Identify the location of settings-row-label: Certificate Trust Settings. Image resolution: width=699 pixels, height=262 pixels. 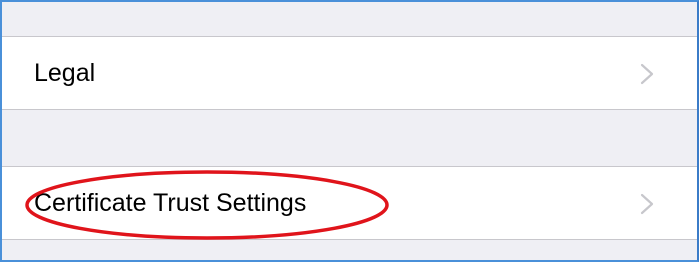
(170, 203).